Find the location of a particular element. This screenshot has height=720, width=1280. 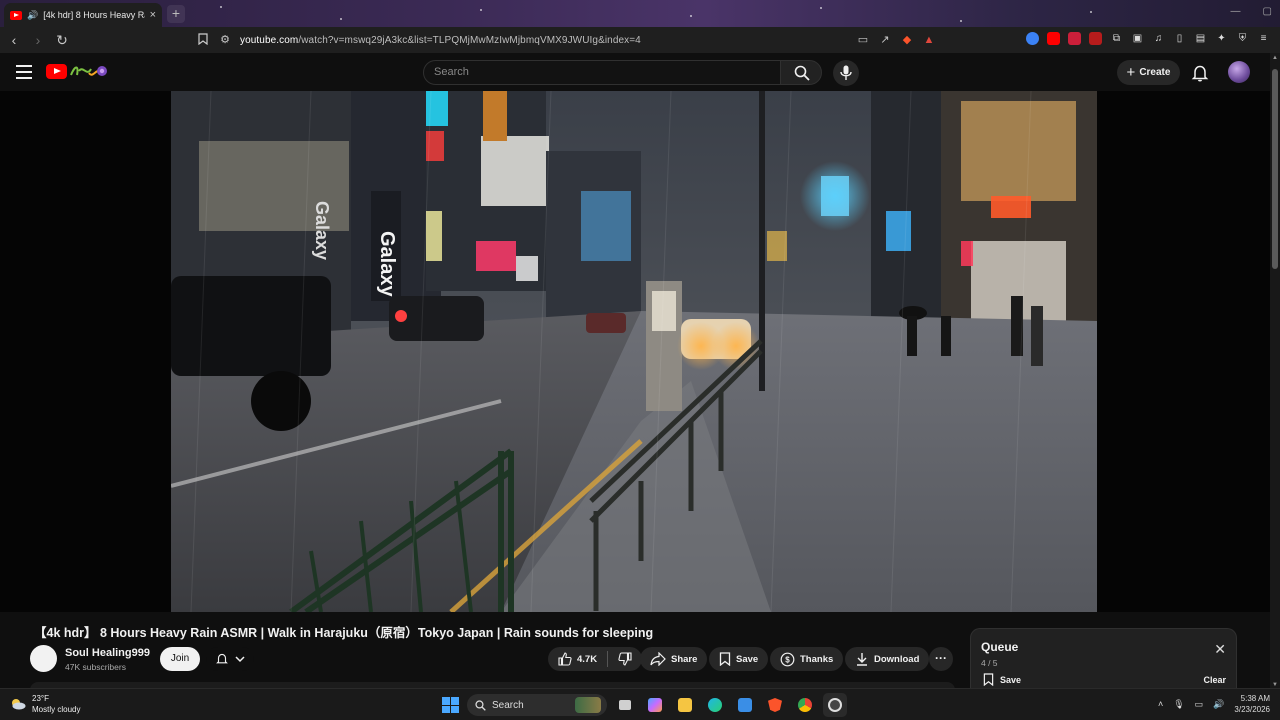

tab-close-icon: × is located at coordinates (153, 15).